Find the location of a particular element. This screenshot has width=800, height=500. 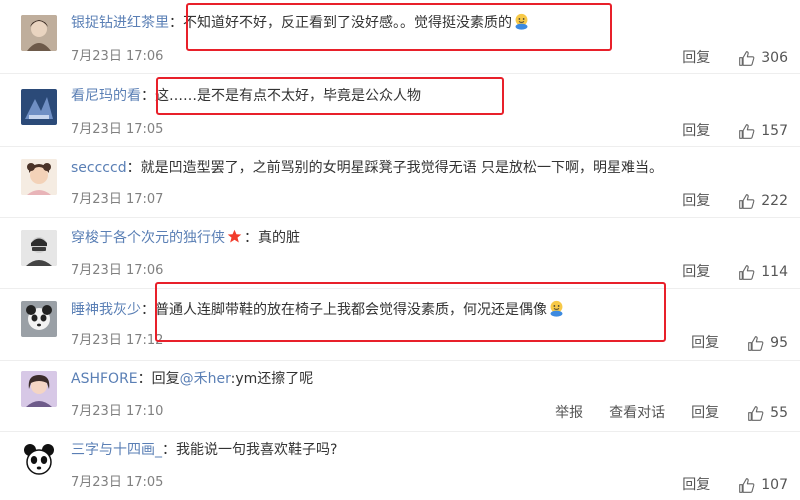

comment-time: 7月23日 17:07 is located at coordinates (117, 199).